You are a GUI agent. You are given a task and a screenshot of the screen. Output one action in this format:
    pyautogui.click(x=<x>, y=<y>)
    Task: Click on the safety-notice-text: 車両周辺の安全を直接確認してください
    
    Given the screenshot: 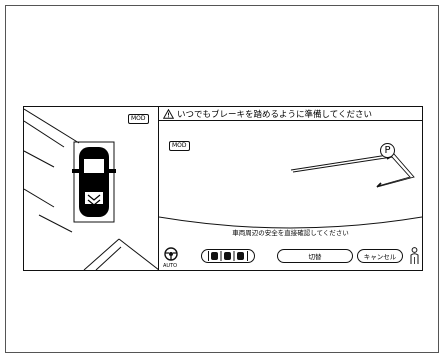 What is the action you would take?
    pyautogui.click(x=290, y=233)
    